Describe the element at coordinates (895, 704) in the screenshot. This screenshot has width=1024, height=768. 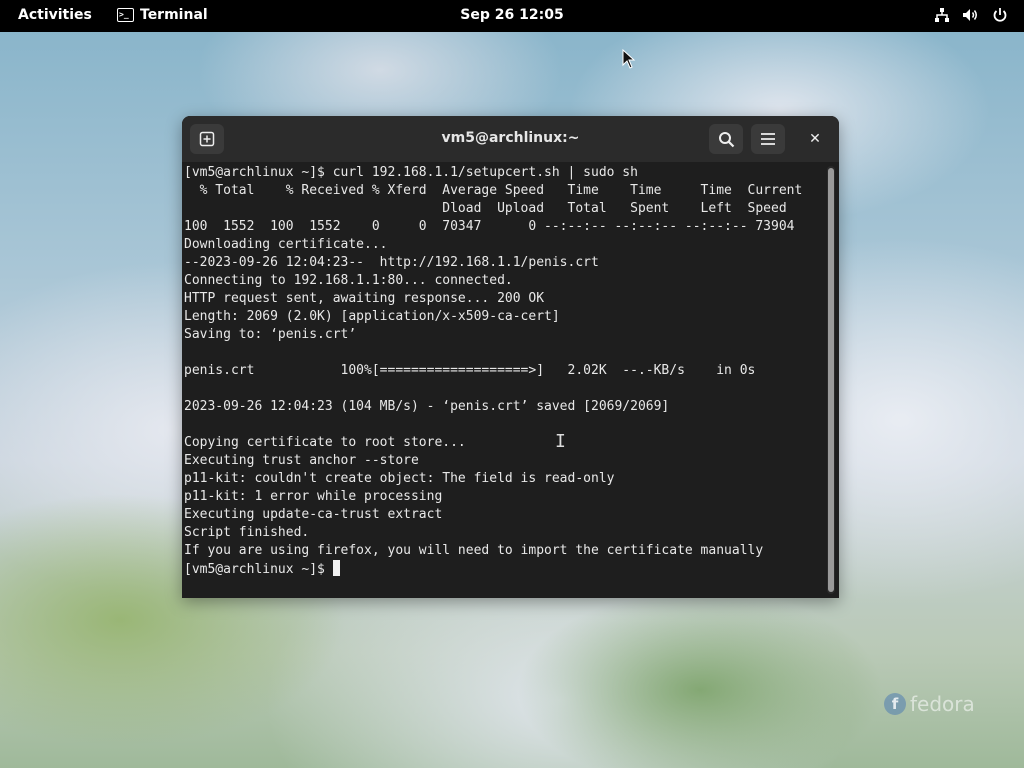
I see `fedora-logo-icon: f` at that location.